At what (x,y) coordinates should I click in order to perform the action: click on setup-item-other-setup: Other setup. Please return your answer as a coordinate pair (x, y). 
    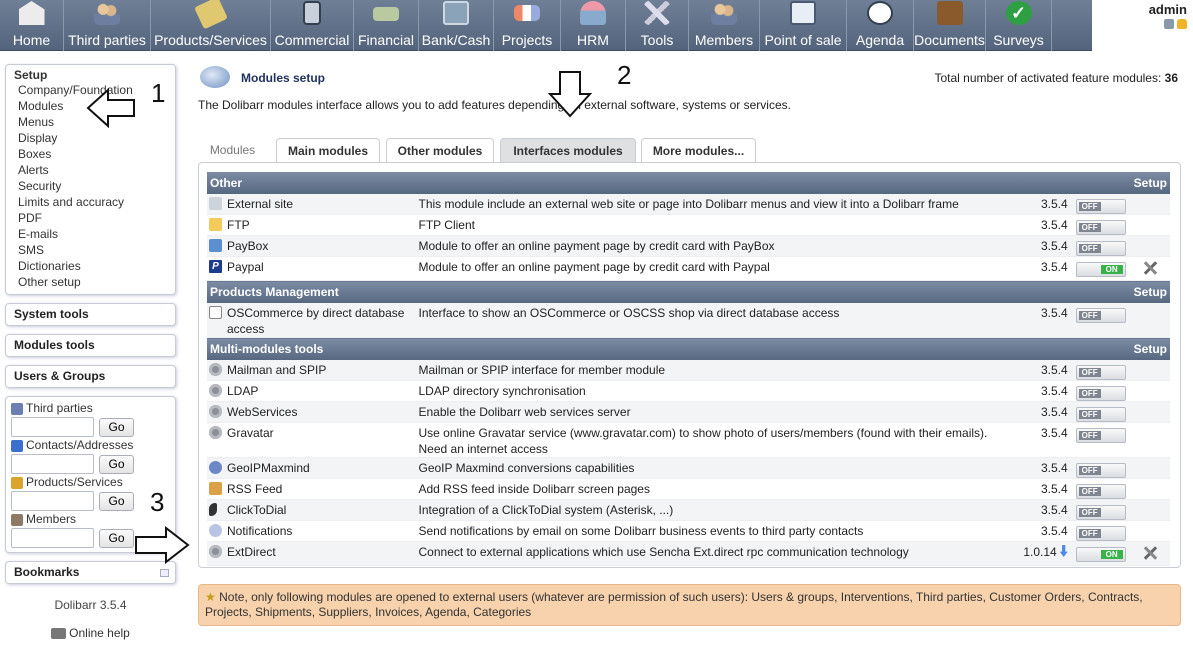
    Looking at the image, I should click on (90, 282).